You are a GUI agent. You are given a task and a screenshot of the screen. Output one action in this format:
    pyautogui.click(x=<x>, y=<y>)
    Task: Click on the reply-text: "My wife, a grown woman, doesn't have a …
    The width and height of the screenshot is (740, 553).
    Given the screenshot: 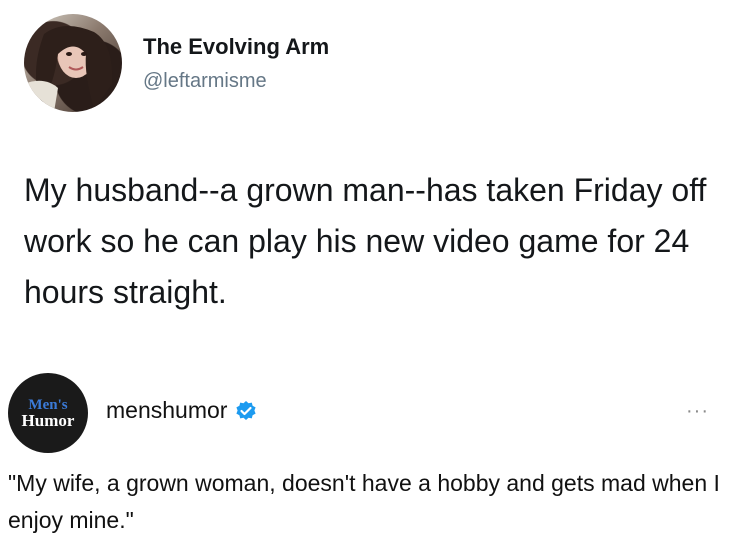 What is the action you would take?
    pyautogui.click(x=364, y=501)
    